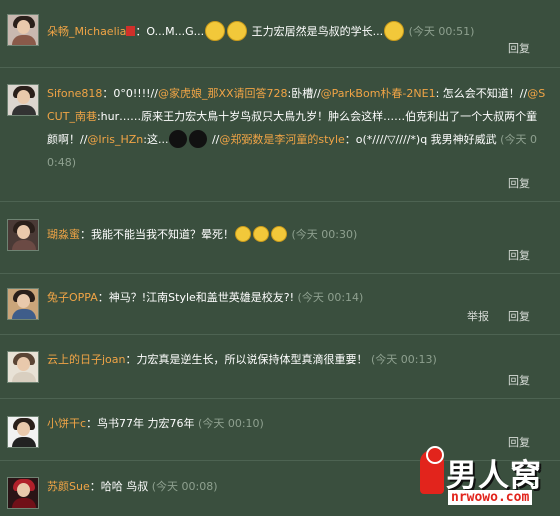 This screenshot has width=560, height=516. What do you see at coordinates (214, 139) in the screenshot?
I see `comment-text: //` at bounding box center [214, 139].